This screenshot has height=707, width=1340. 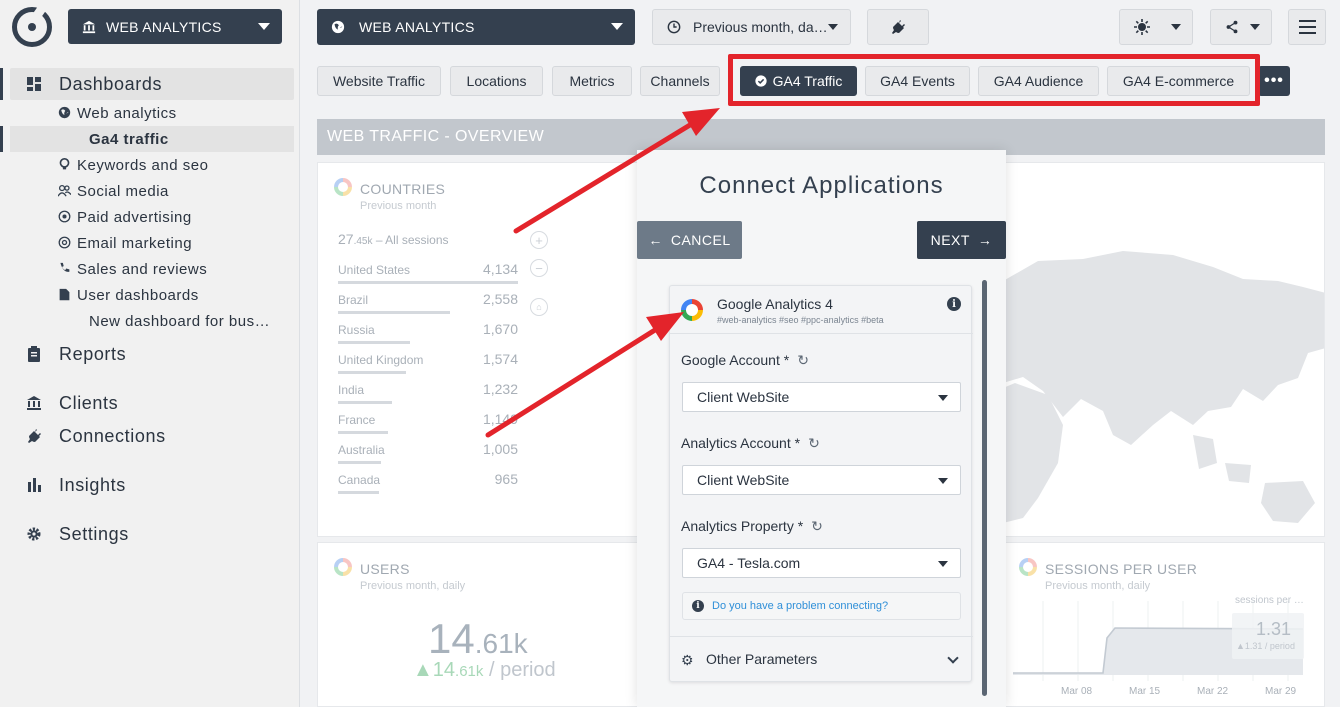 What do you see at coordinates (496, 81) in the screenshot?
I see `tab-locations: Locations` at bounding box center [496, 81].